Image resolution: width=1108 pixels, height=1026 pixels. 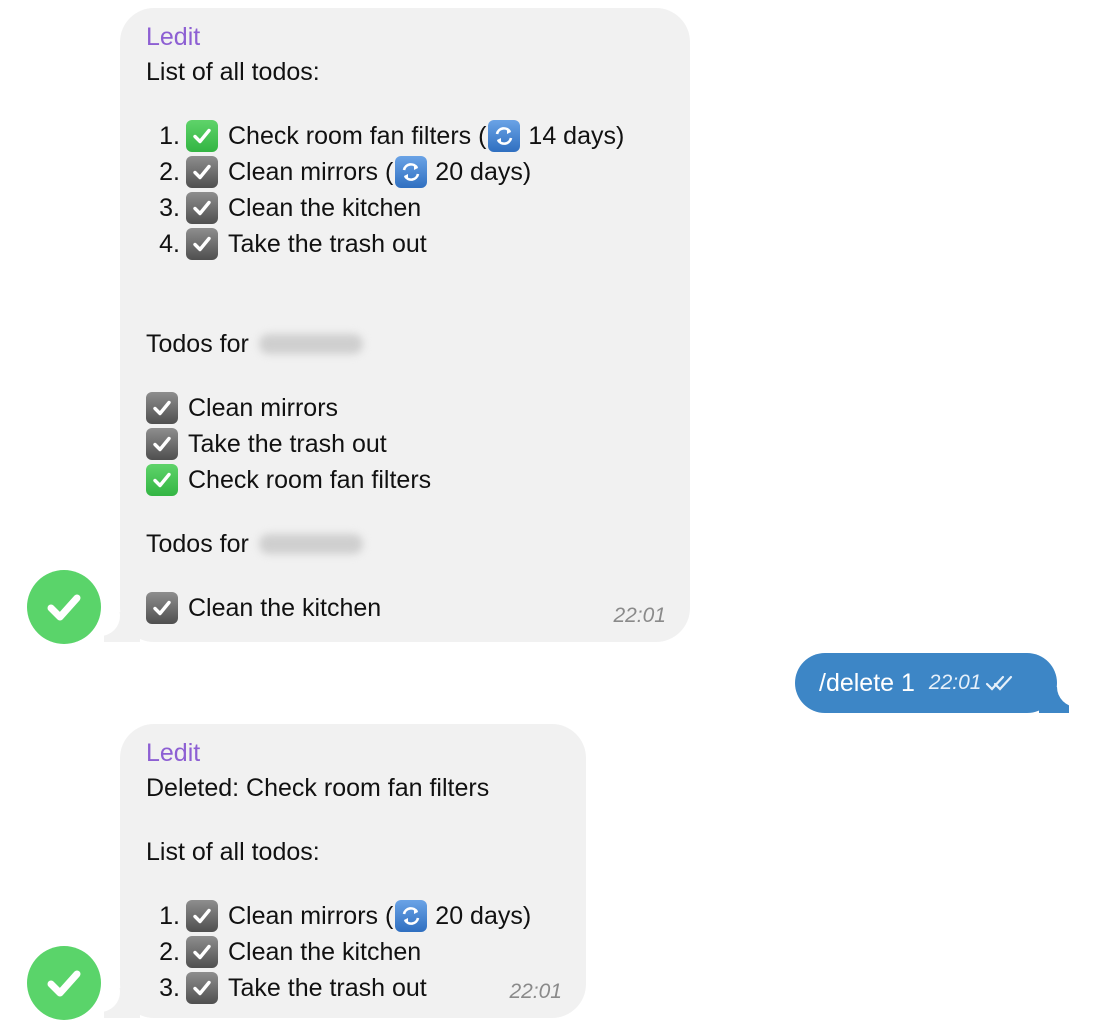 What do you see at coordinates (1000, 683) in the screenshot?
I see `double-check-icon` at bounding box center [1000, 683].